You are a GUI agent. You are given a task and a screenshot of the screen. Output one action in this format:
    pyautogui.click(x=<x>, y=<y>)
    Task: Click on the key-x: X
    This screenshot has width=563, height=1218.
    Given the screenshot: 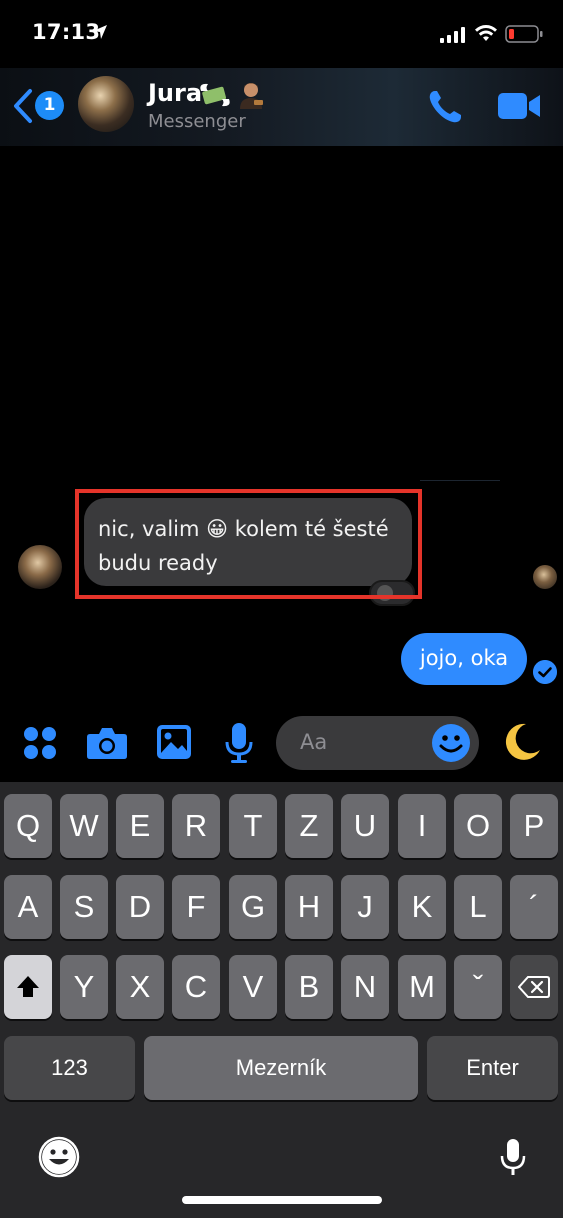 What is the action you would take?
    pyautogui.click(x=140, y=987)
    